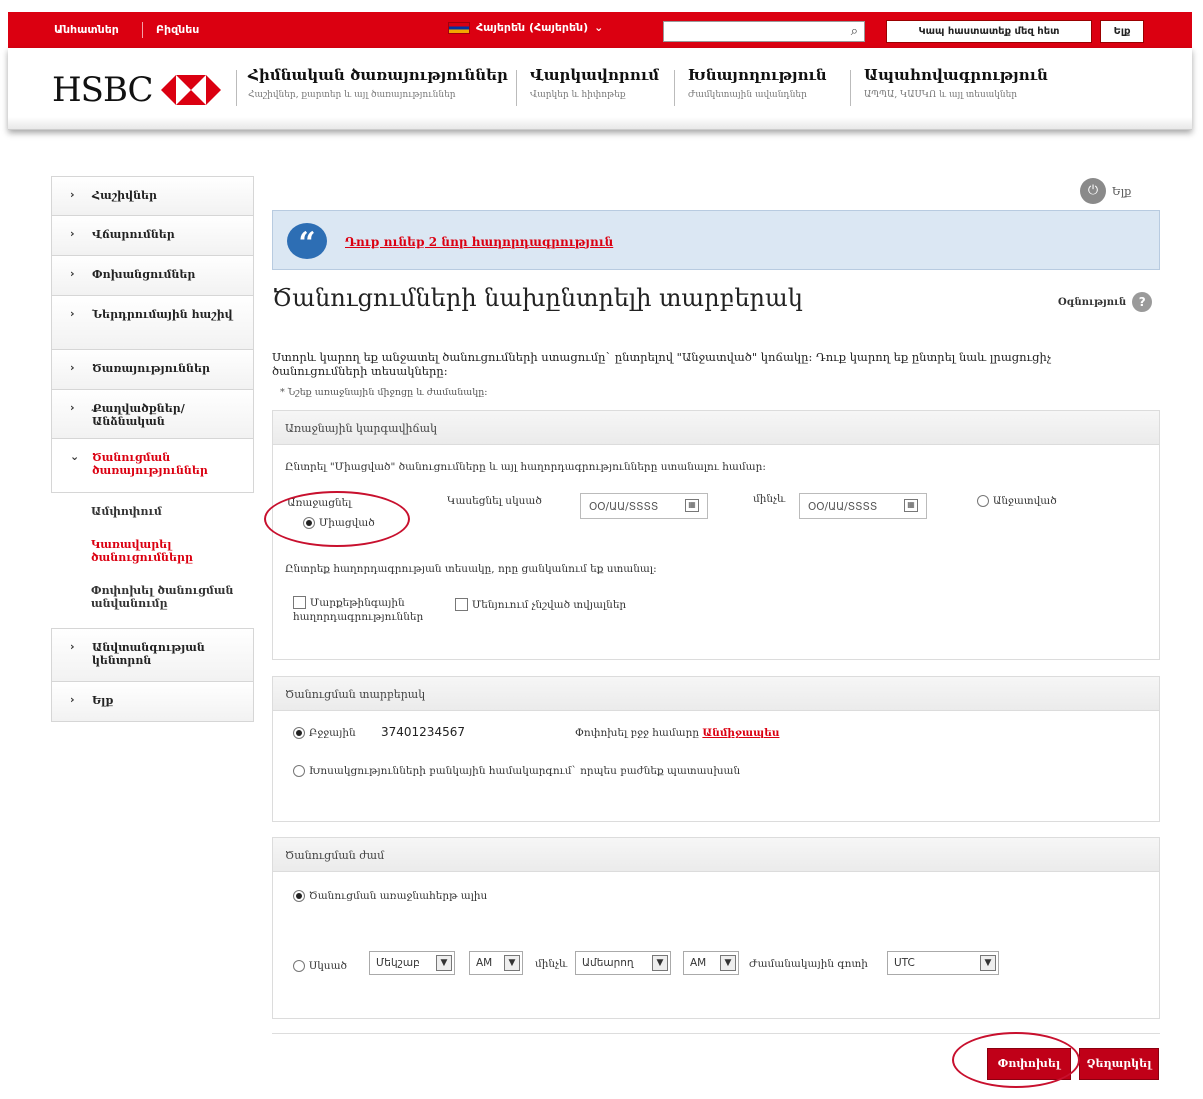 The image size is (1203, 1099). Describe the element at coordinates (854, 31) in the screenshot. I see `search-icon: ⌕` at that location.